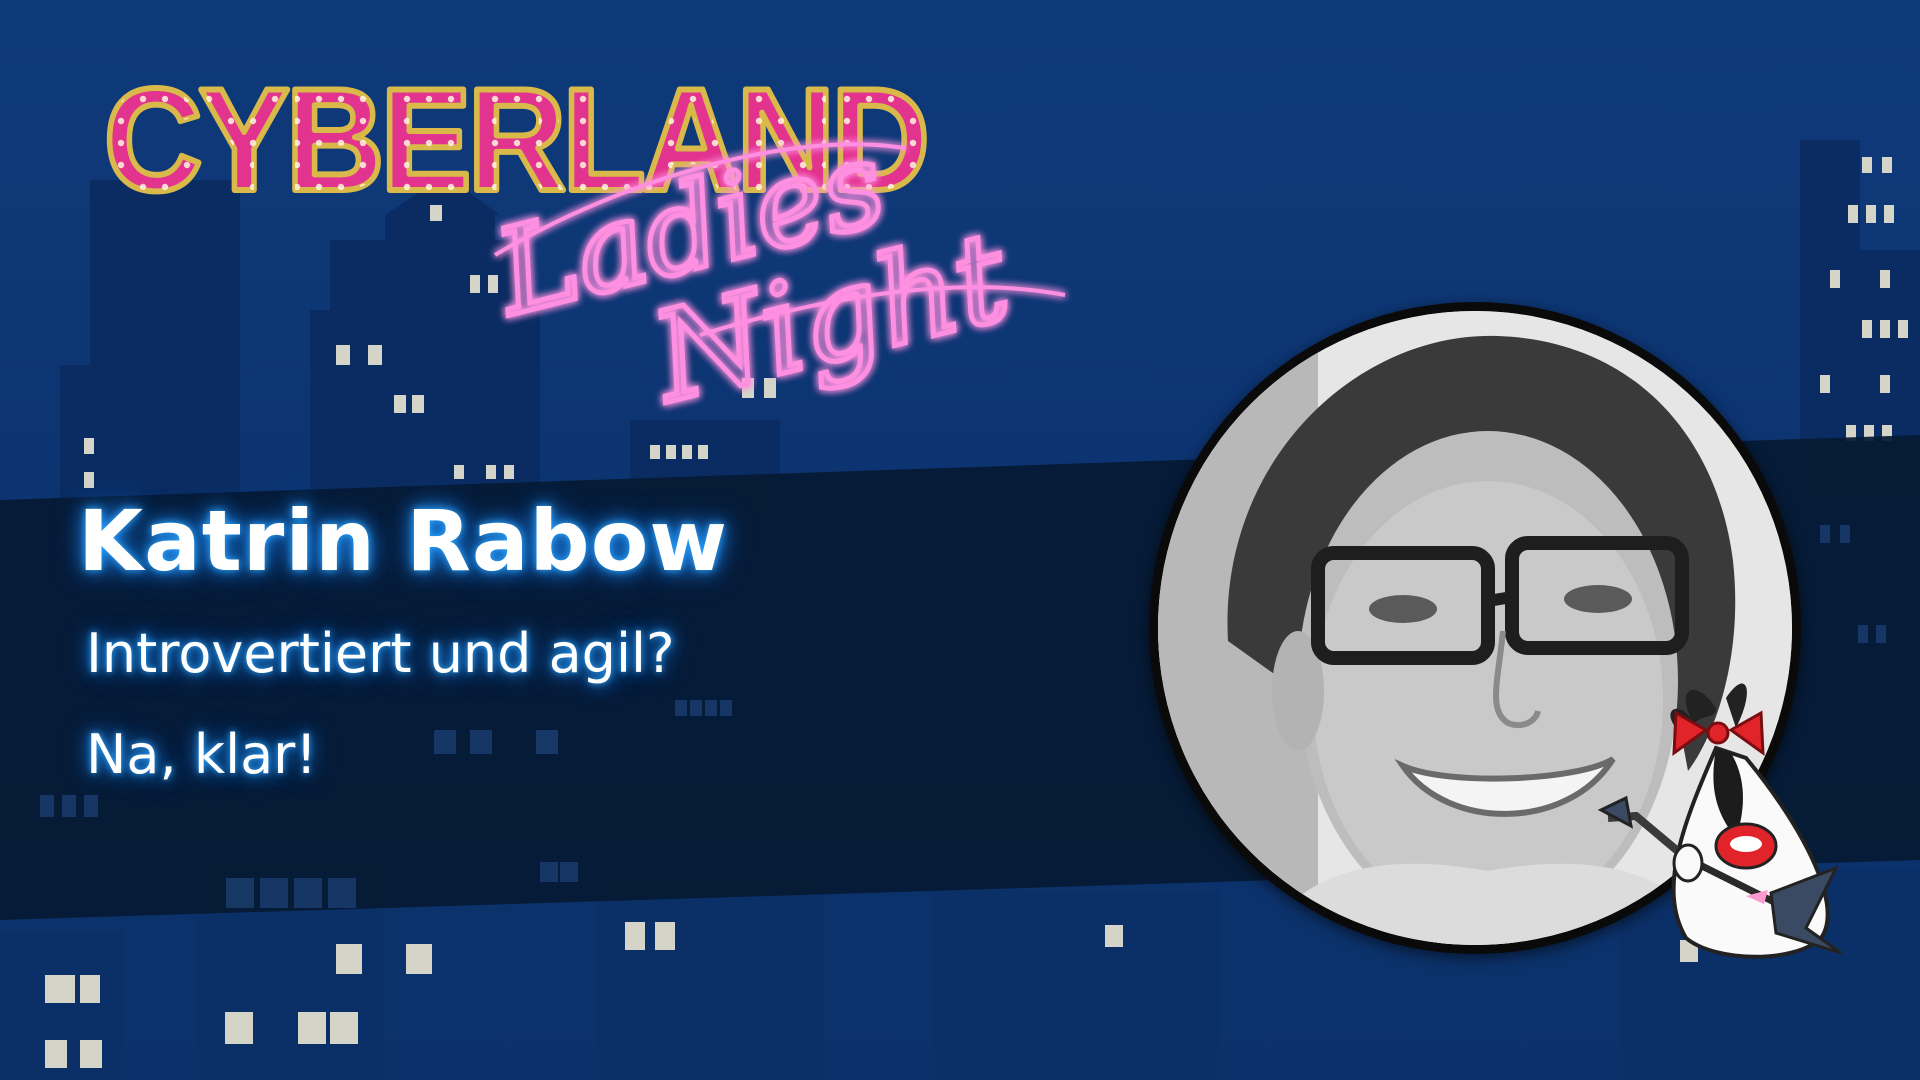 This screenshot has height=1080, width=1920. Describe the element at coordinates (202, 754) in the screenshot. I see `talk-title-line-2: Na, klar!` at that location.